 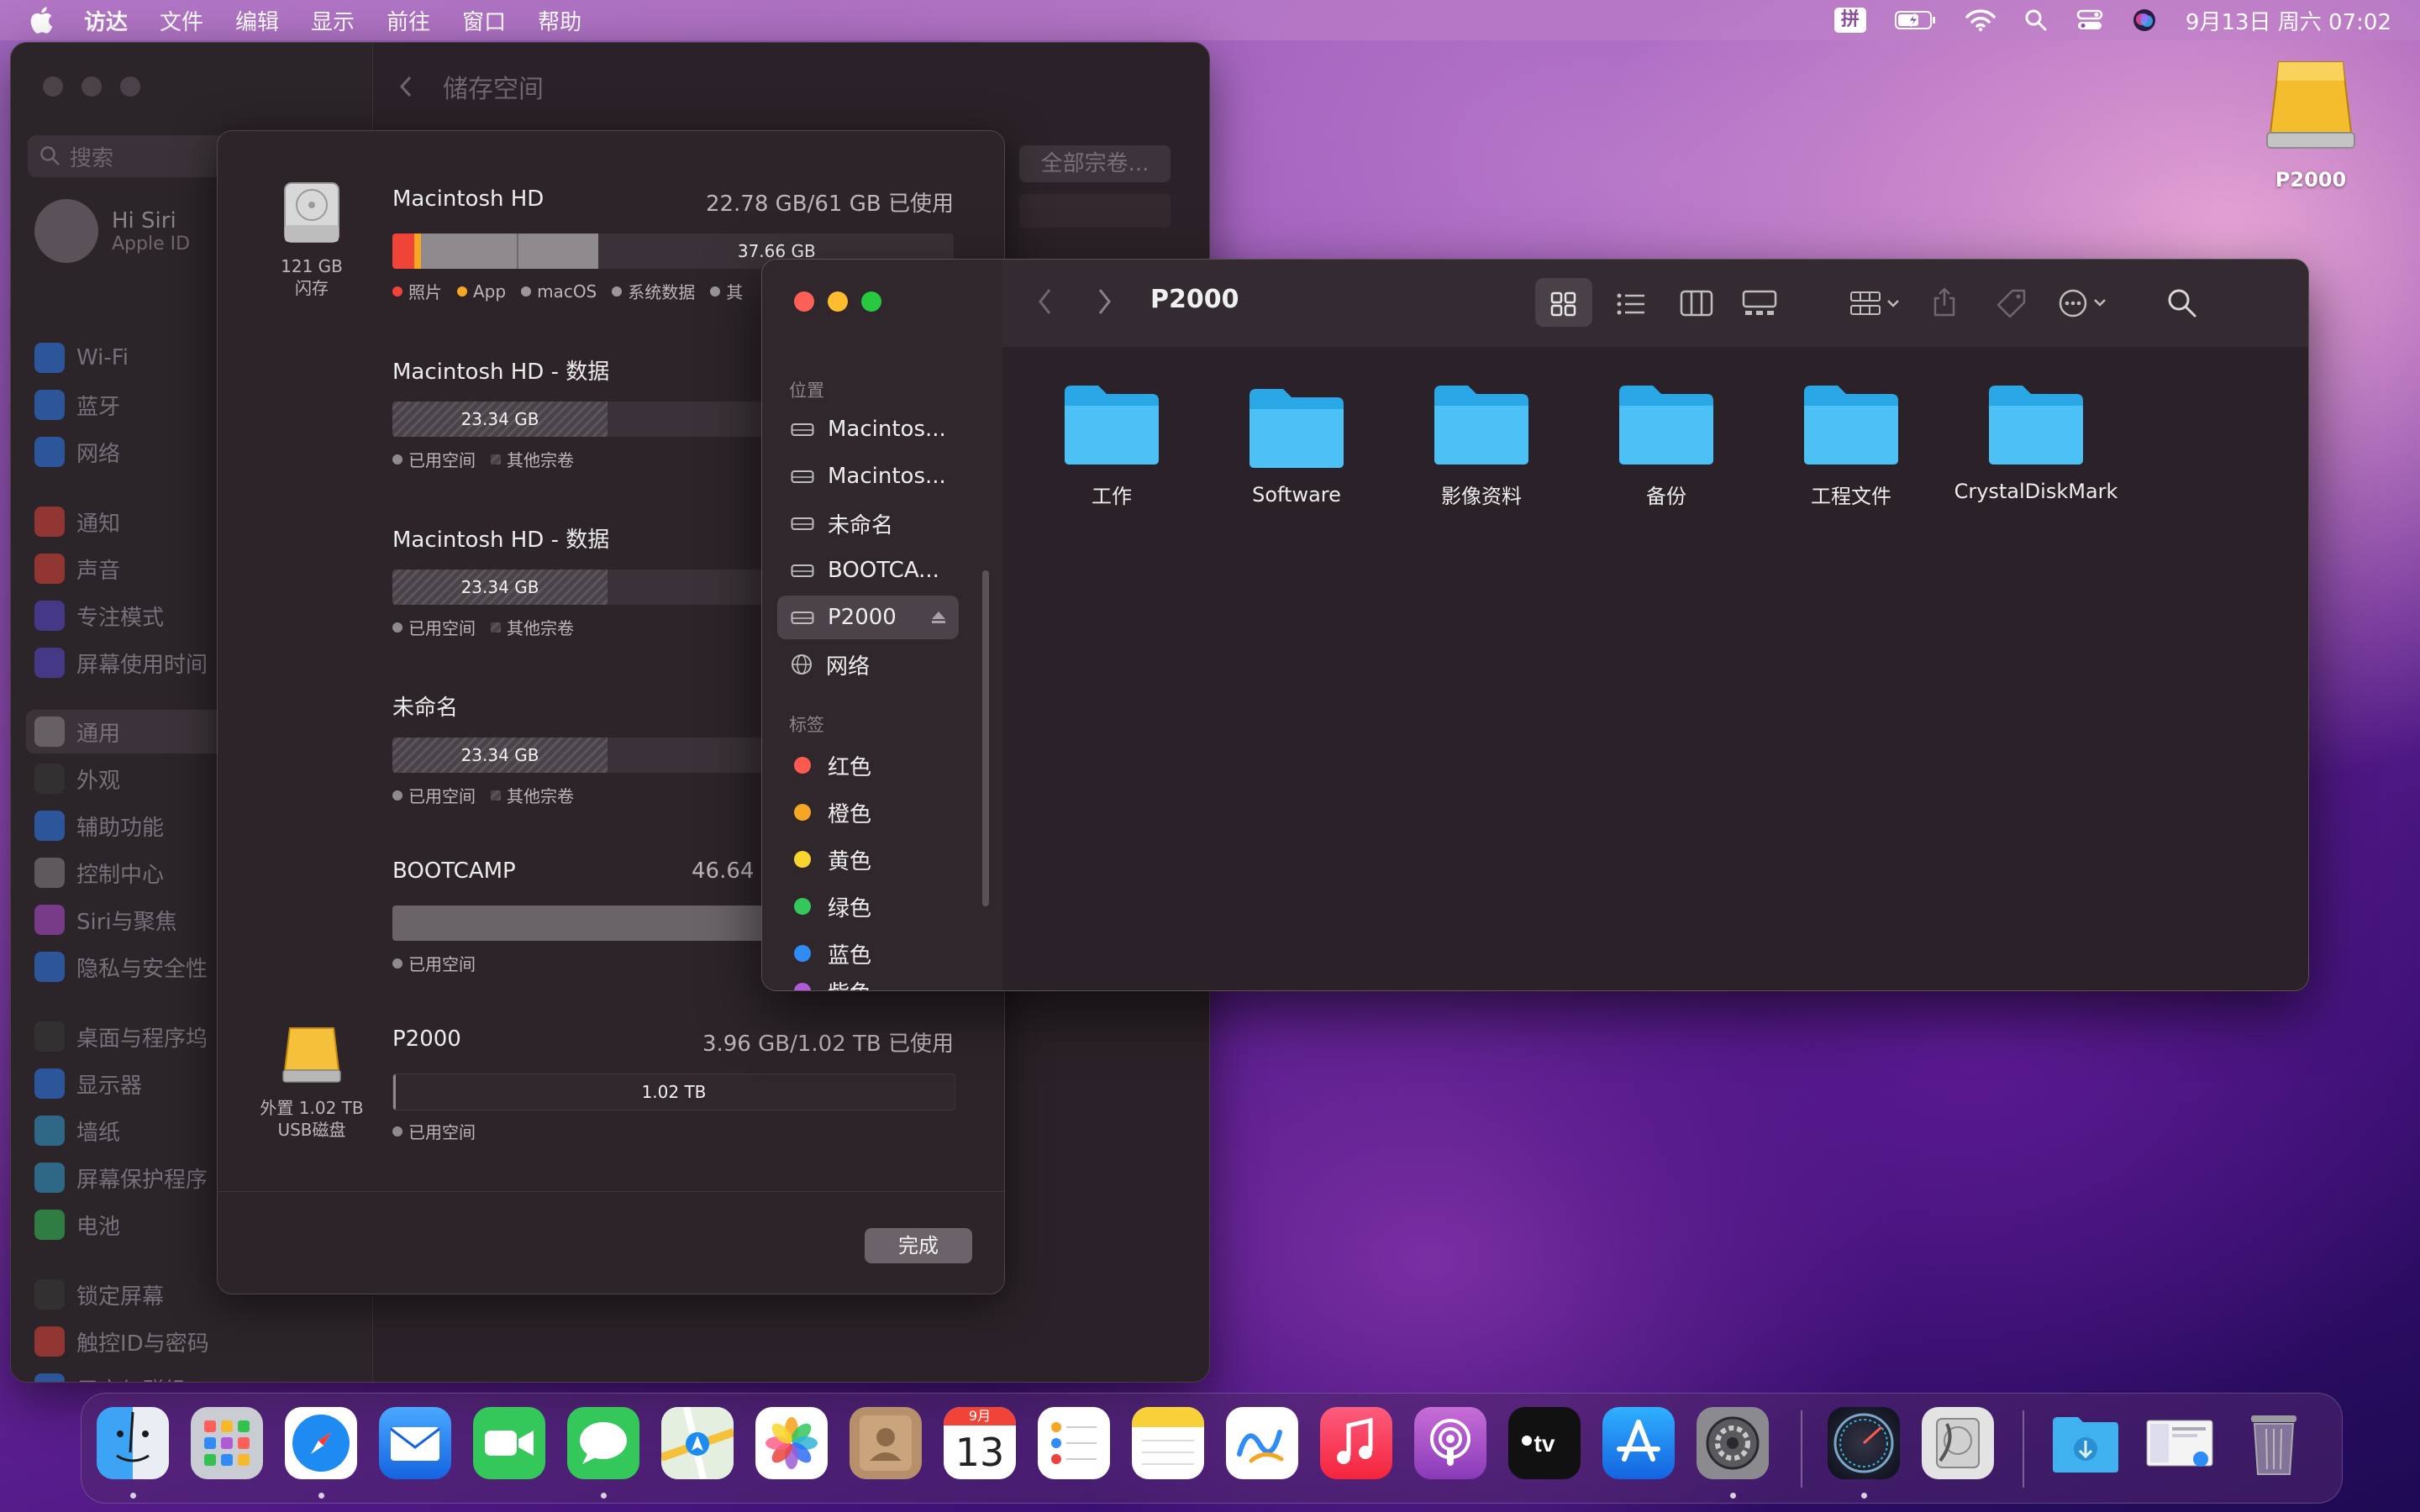 What do you see at coordinates (1733, 1443) in the screenshot?
I see `system-settings-icon` at bounding box center [1733, 1443].